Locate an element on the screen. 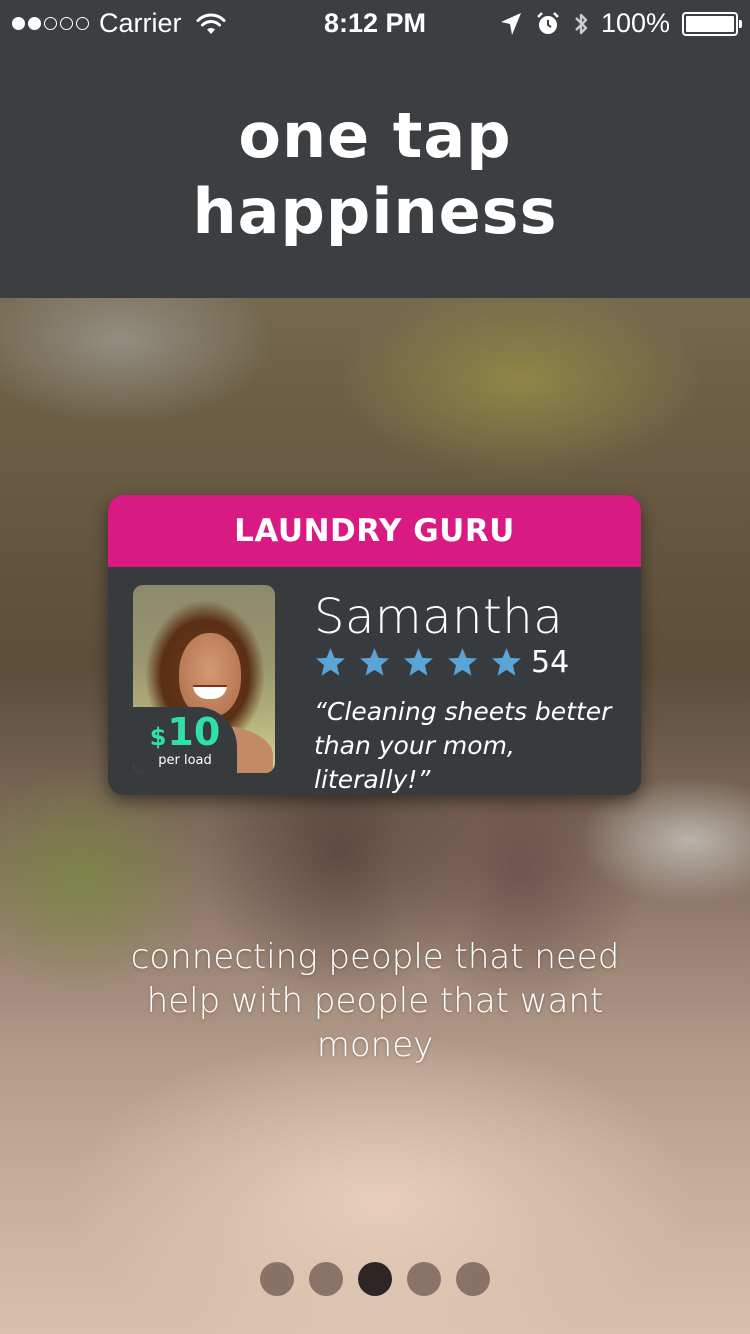  quote-line-2: than your mom, literally!” is located at coordinates (414, 762).